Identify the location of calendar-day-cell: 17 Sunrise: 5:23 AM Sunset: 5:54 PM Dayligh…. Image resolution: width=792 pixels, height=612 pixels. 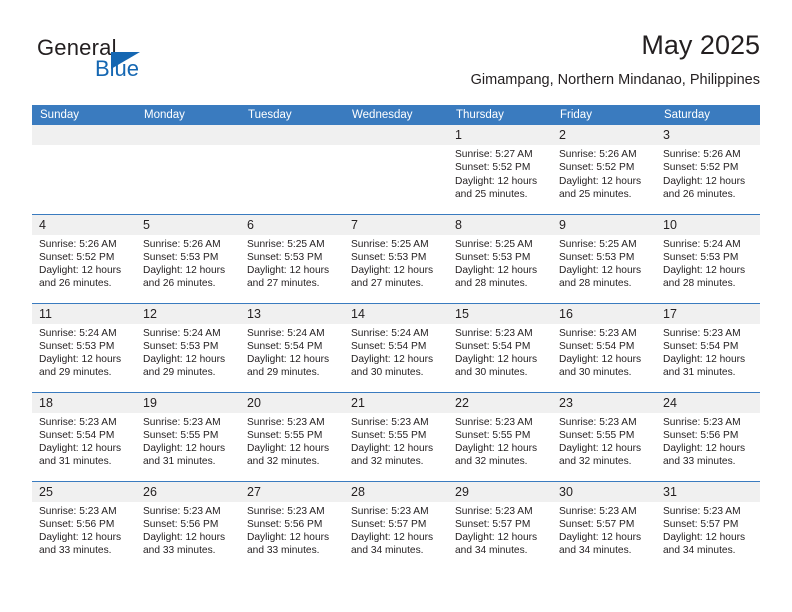
(708, 347).